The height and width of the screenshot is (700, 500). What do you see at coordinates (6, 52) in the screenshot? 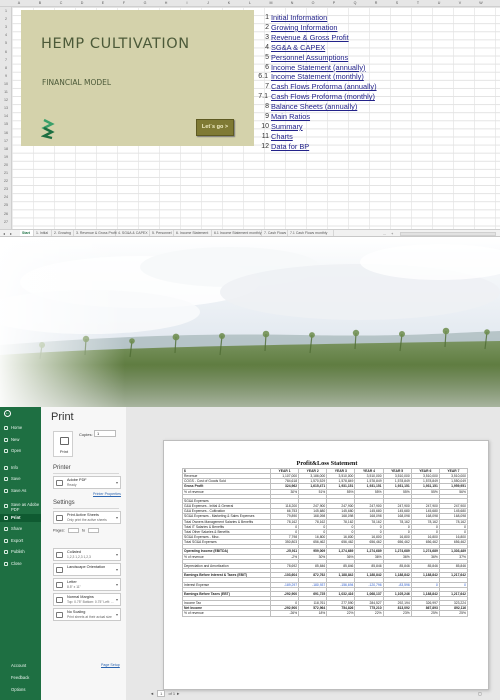
I see `row-header: 6` at bounding box center [6, 52].